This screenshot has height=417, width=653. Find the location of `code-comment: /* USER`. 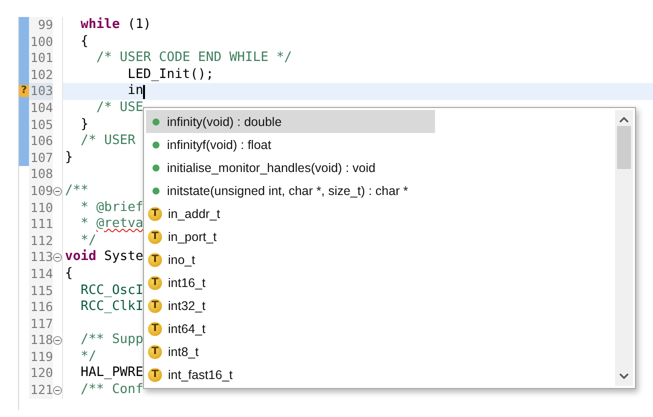

code-comment: /* USER is located at coordinates (108, 141).